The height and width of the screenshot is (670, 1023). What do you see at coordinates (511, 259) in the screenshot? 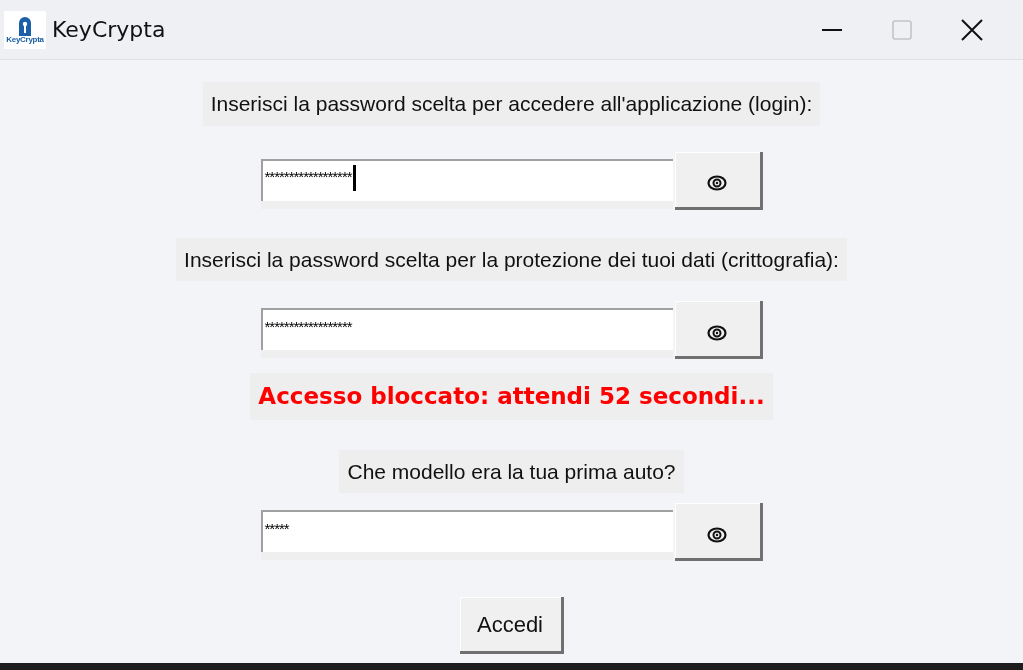
I see `prompt-label: Inserisci la password scelta per la protezione dei tuoi dati (crittografia):` at bounding box center [511, 259].